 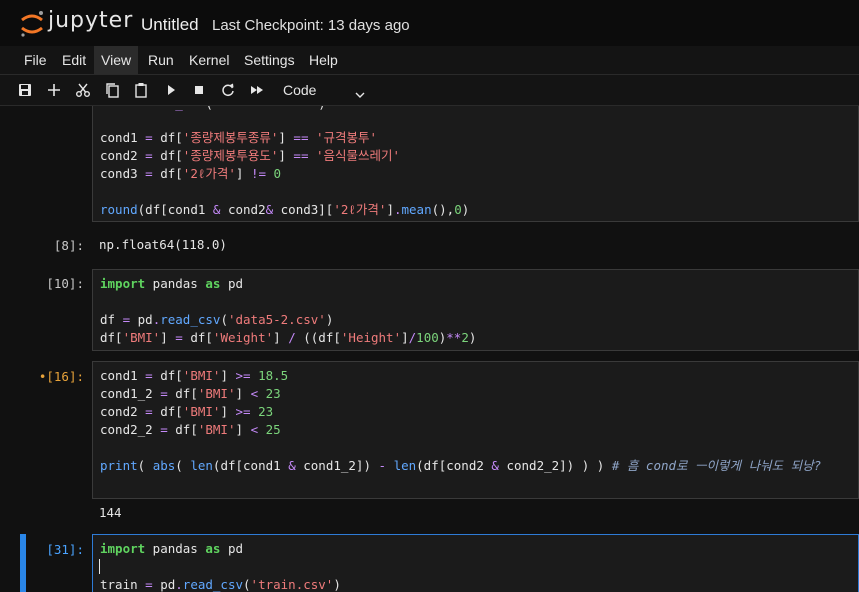 I want to click on menu-run: Run, so click(x=161, y=60).